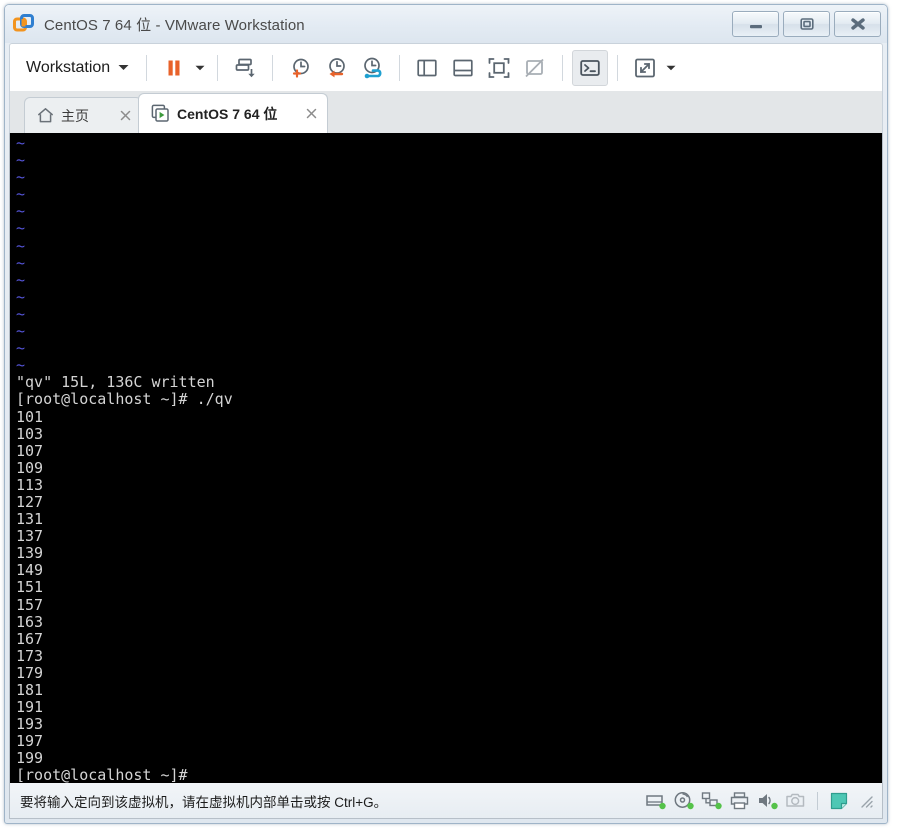 Image resolution: width=900 pixels, height=834 pixels. Describe the element at coordinates (115, 382) in the screenshot. I see `terminal-line: "qv" 15L, 136C written` at that location.